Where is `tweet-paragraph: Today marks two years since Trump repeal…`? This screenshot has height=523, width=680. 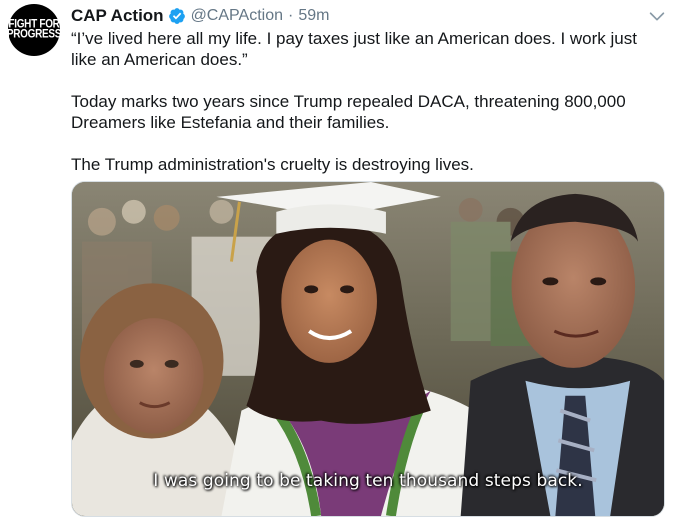
tweet-paragraph: Today marks two years since Trump repeal… is located at coordinates (348, 112).